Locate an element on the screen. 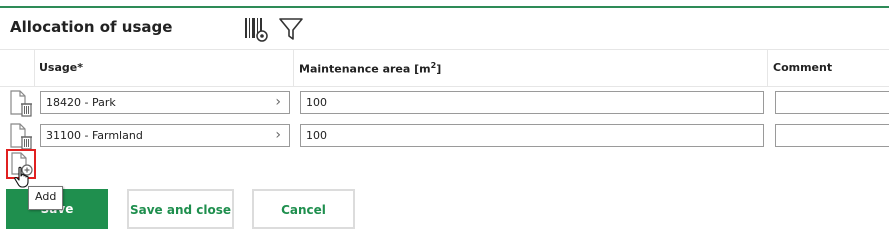 This screenshot has height=243, width=889. usage-select: 18420 - Park › is located at coordinates (165, 102).